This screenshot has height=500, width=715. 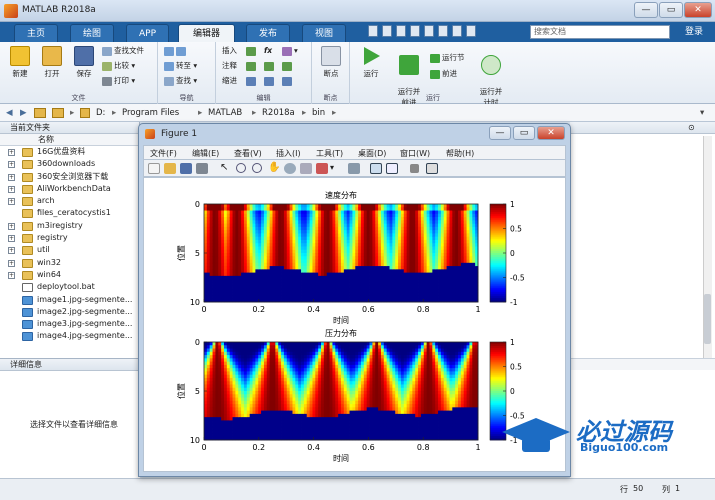 I want to click on figure-maximize-button: ▭, so click(x=524, y=133).